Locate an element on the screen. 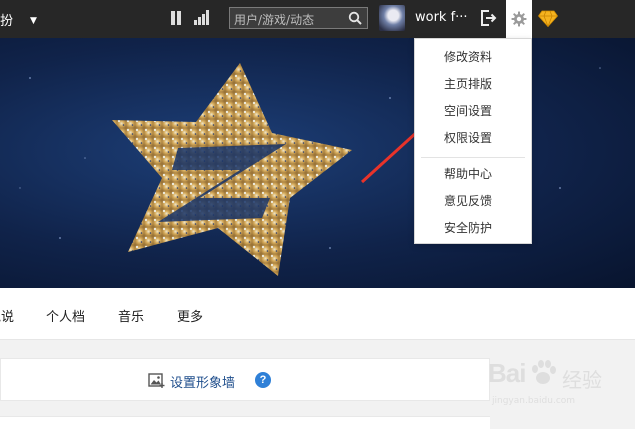 The image size is (635, 429). search-input: 用户/游戏/动态 is located at coordinates (274, 19).